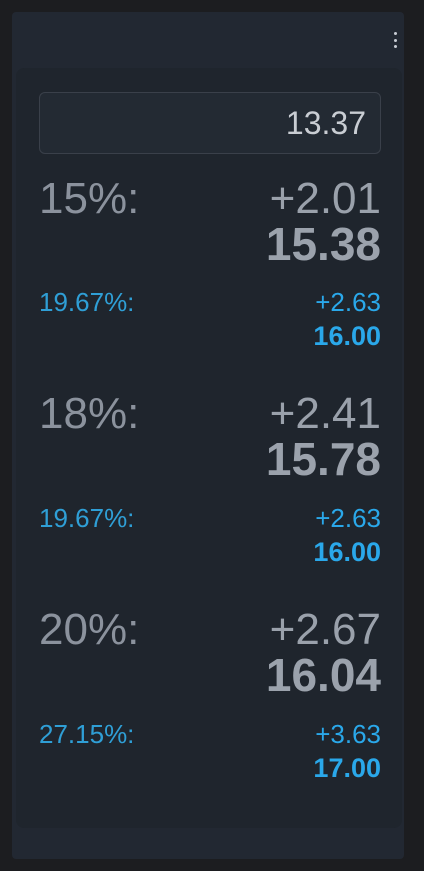 The height and width of the screenshot is (871, 424). Describe the element at coordinates (210, 123) in the screenshot. I see `bill-amount-input` at that location.